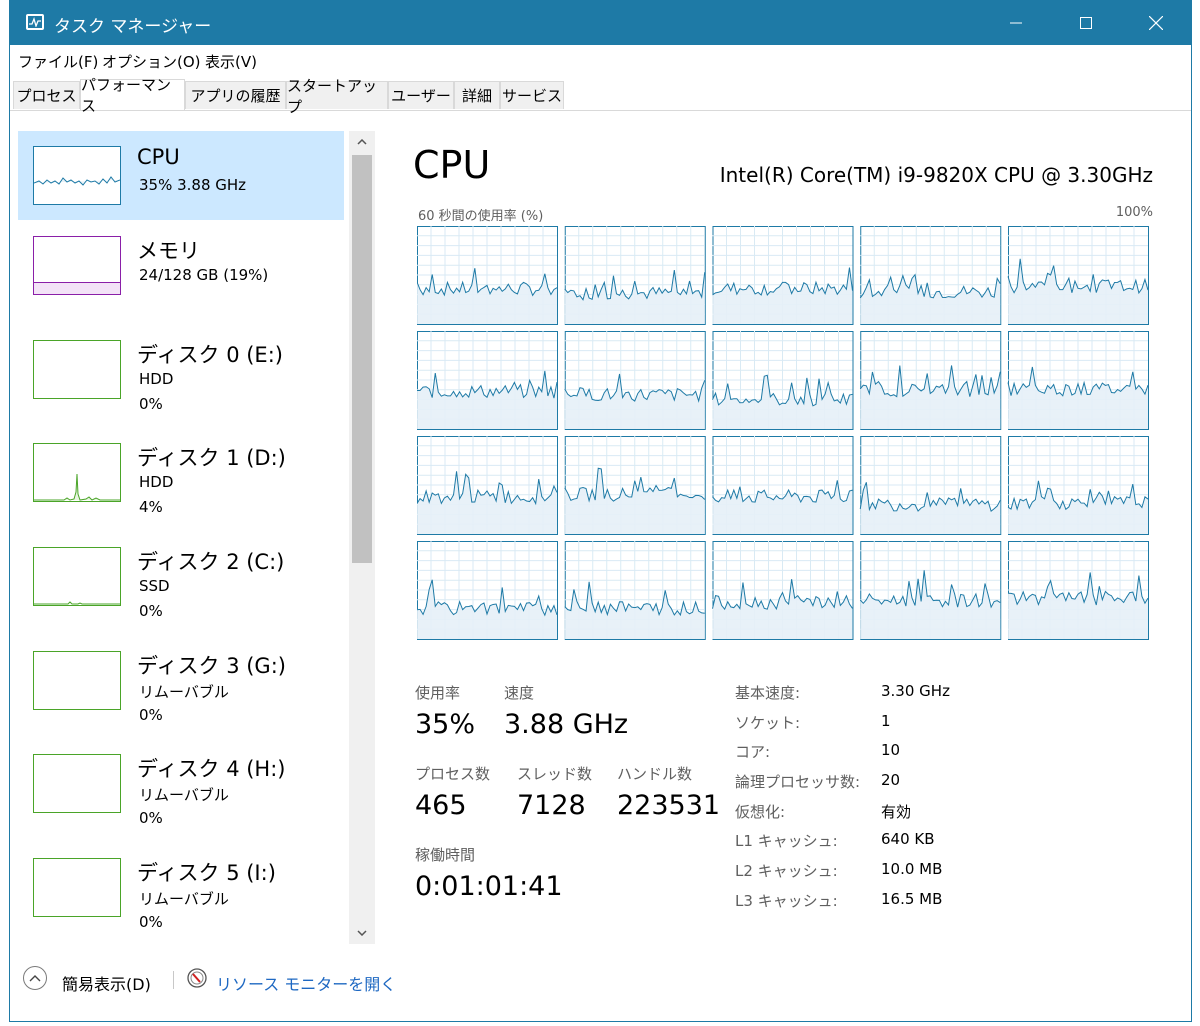 The width and height of the screenshot is (1200, 1026). I want to click on tab-services: サービス, so click(532, 95).